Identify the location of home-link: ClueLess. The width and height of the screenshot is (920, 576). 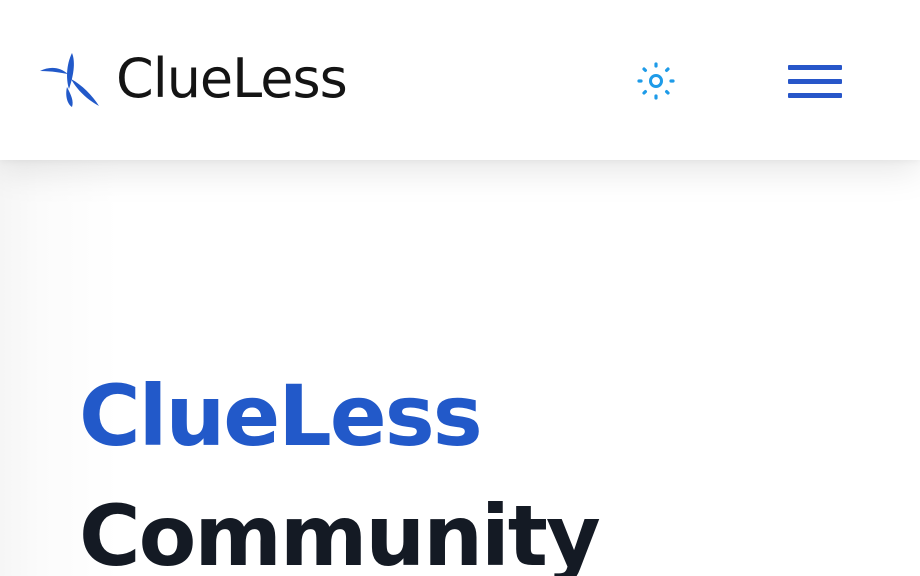
(193, 79).